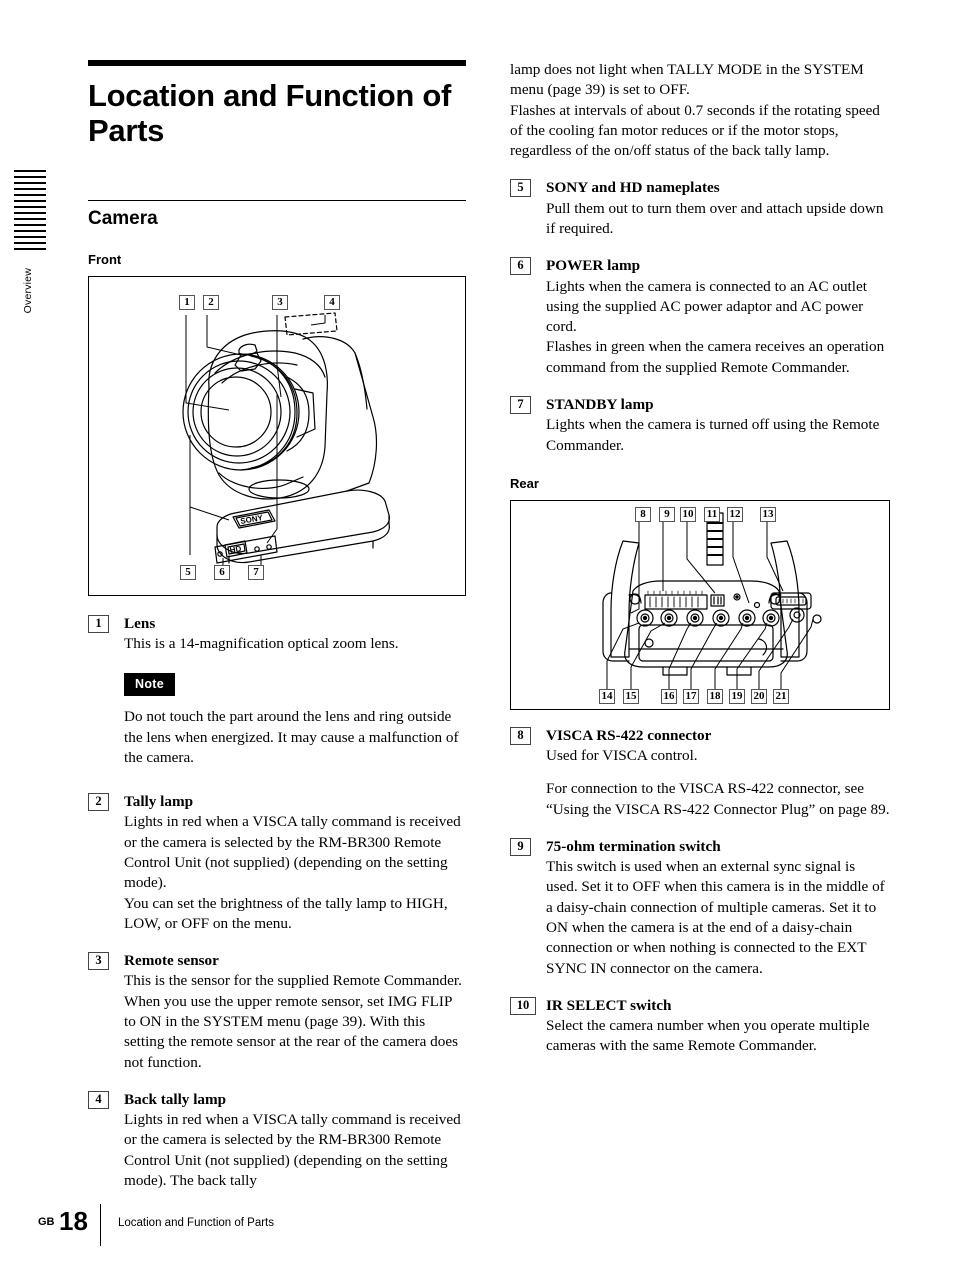 The height and width of the screenshot is (1274, 954). Describe the element at coordinates (98, 1099) in the screenshot. I see `callout-number-4: 4` at that location.